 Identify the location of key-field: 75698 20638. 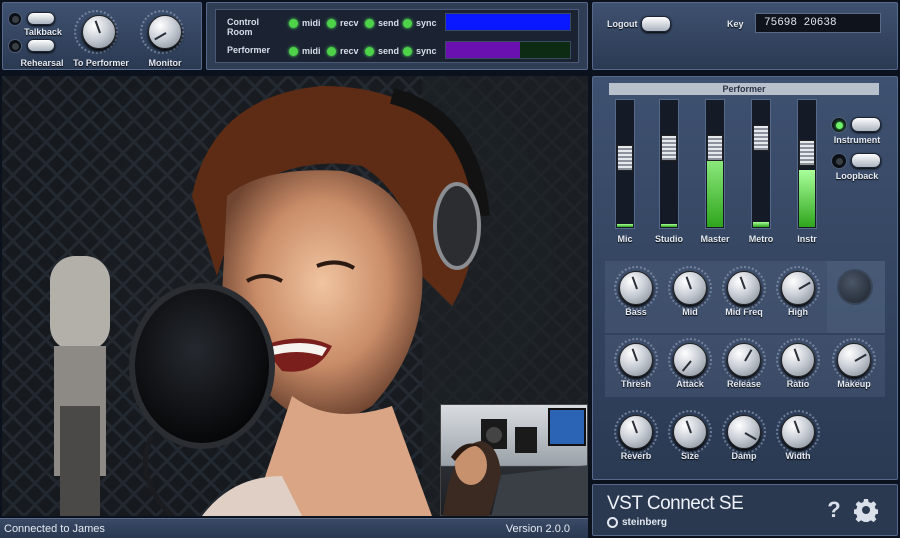
(818, 23).